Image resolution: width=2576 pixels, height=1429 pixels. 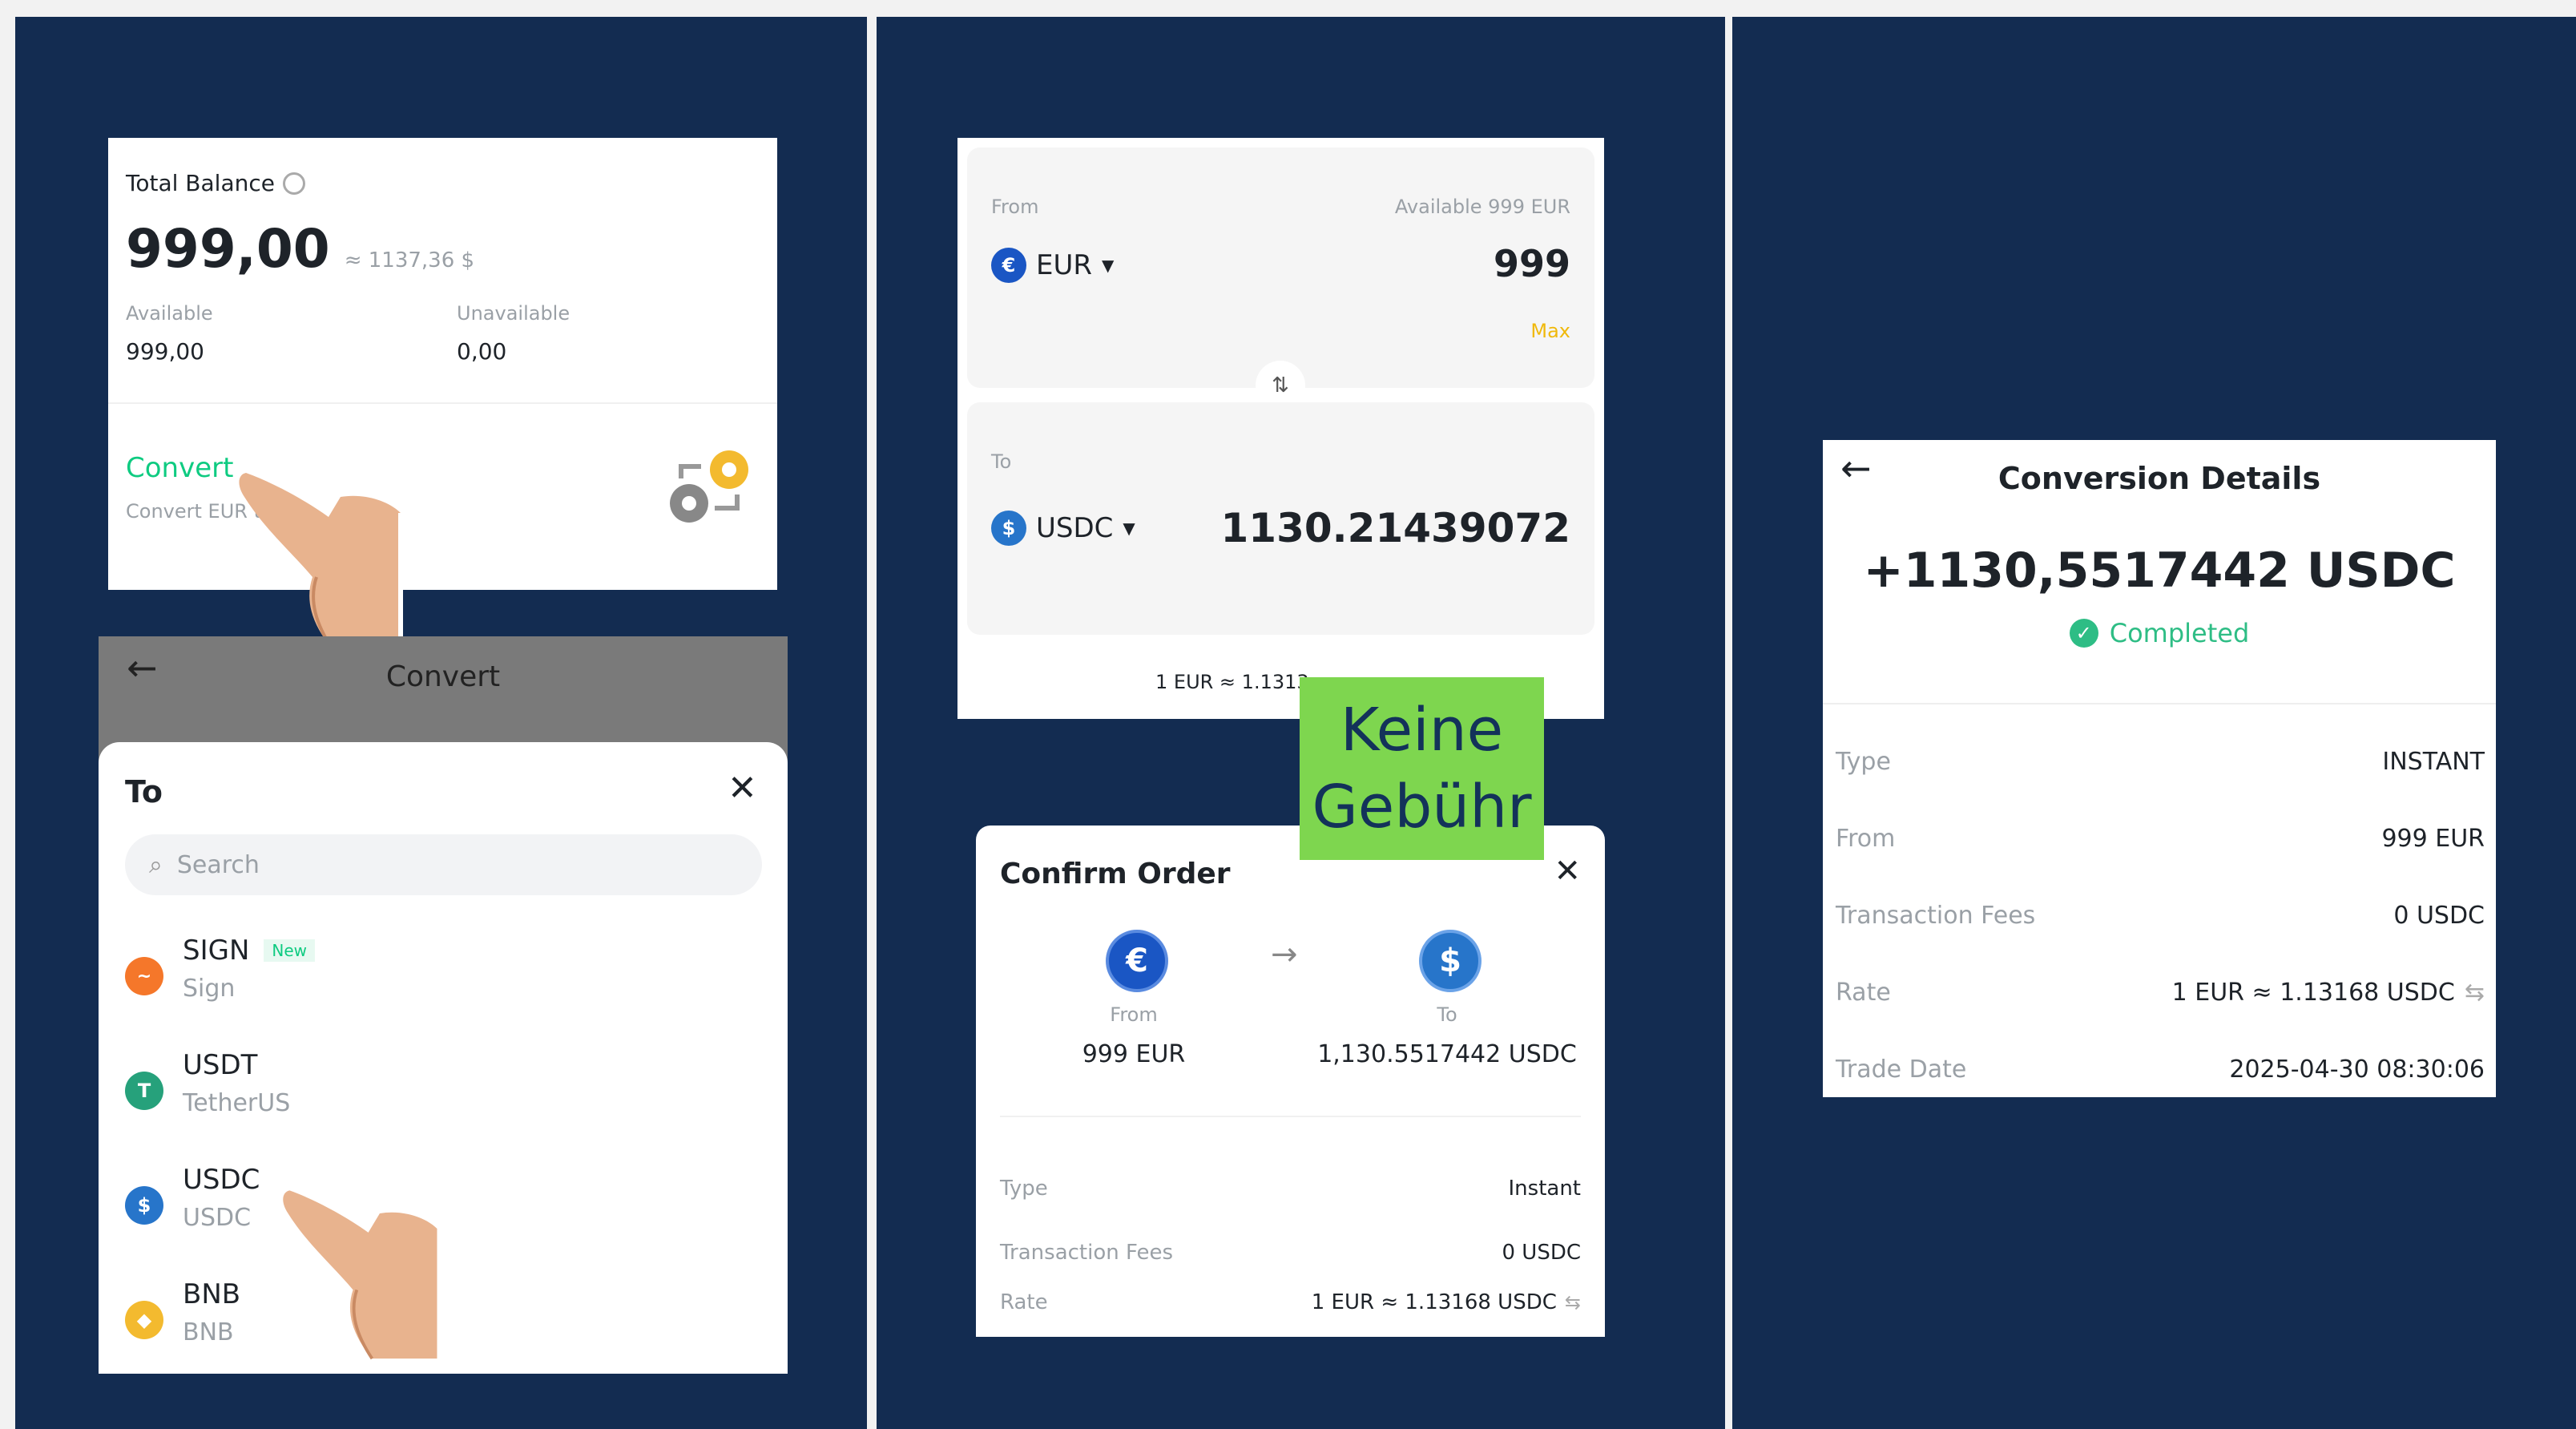 I want to click on type-label: Type, so click(x=1024, y=1189).